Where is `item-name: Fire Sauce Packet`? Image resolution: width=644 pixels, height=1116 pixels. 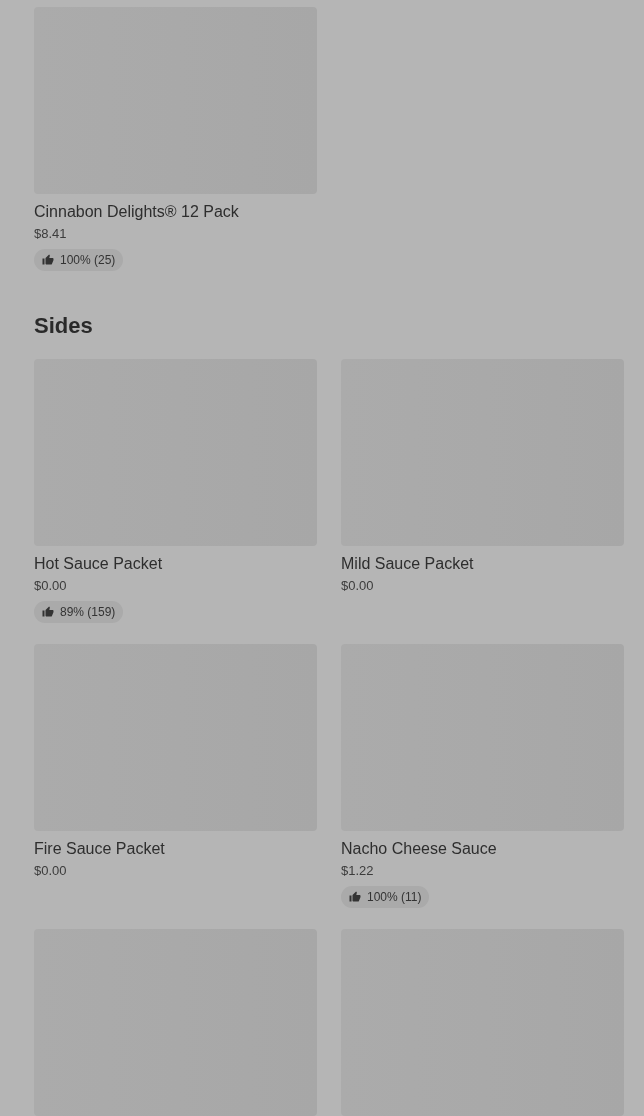
item-name: Fire Sauce Packet is located at coordinates (175, 849).